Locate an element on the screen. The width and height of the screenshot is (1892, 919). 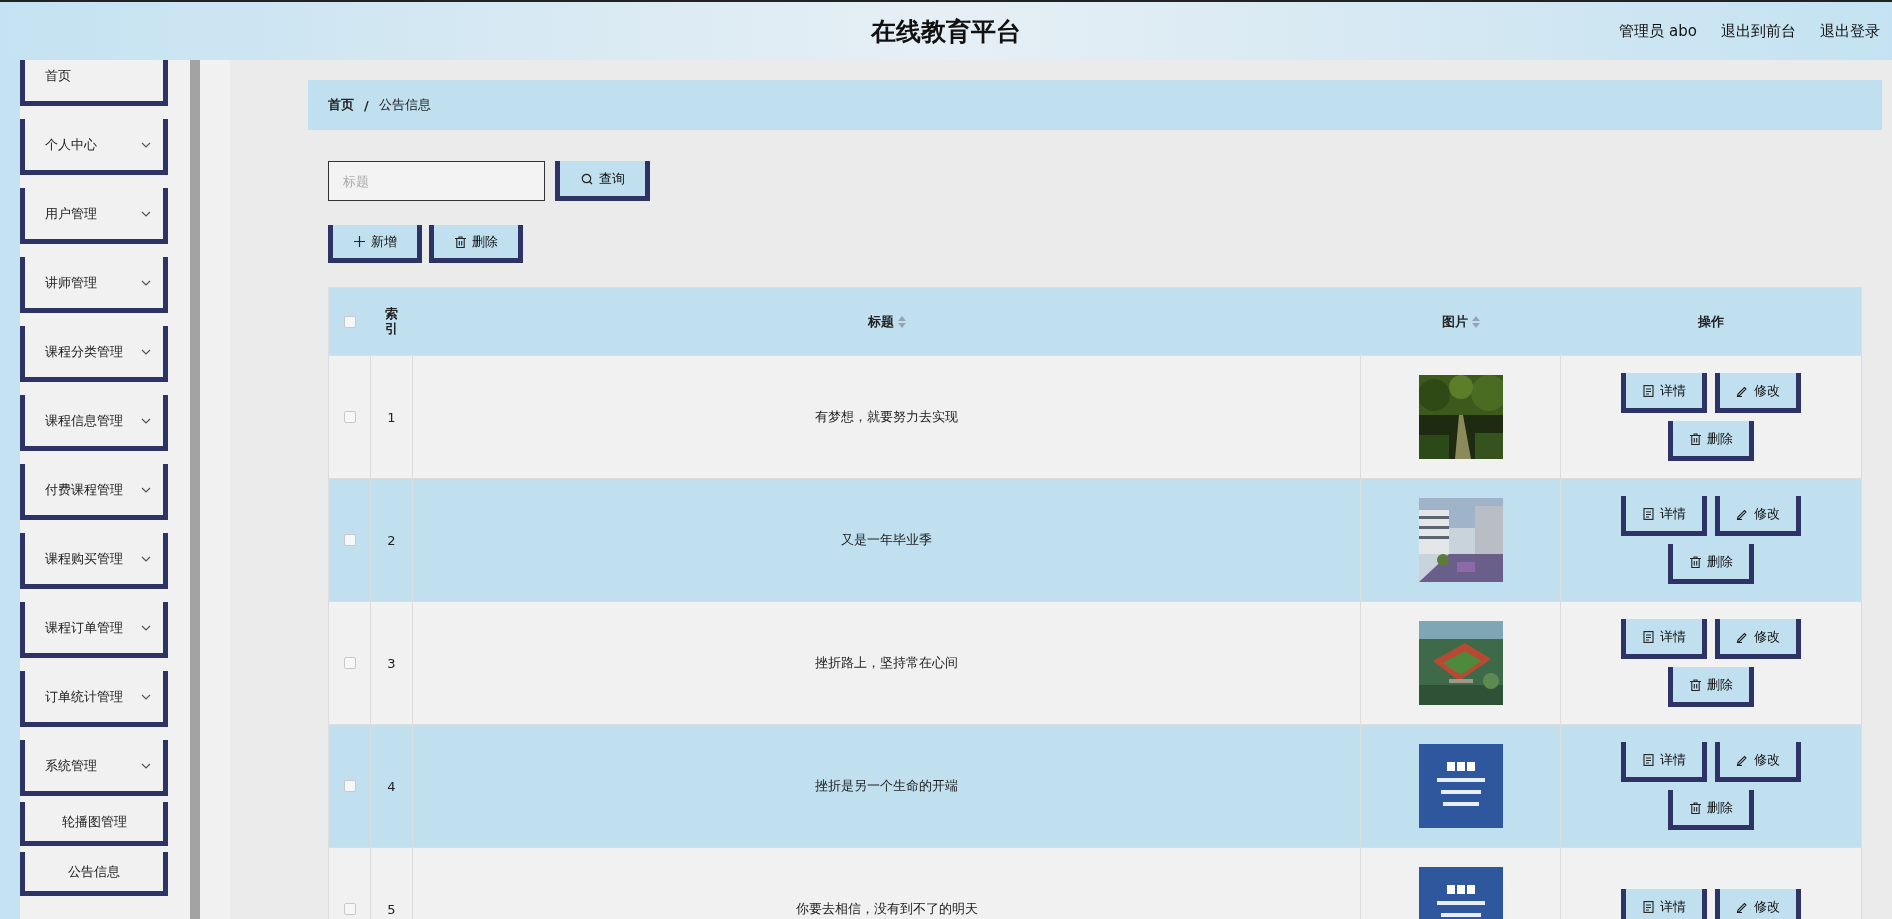
header-link: 退出登录 is located at coordinates (1850, 31).